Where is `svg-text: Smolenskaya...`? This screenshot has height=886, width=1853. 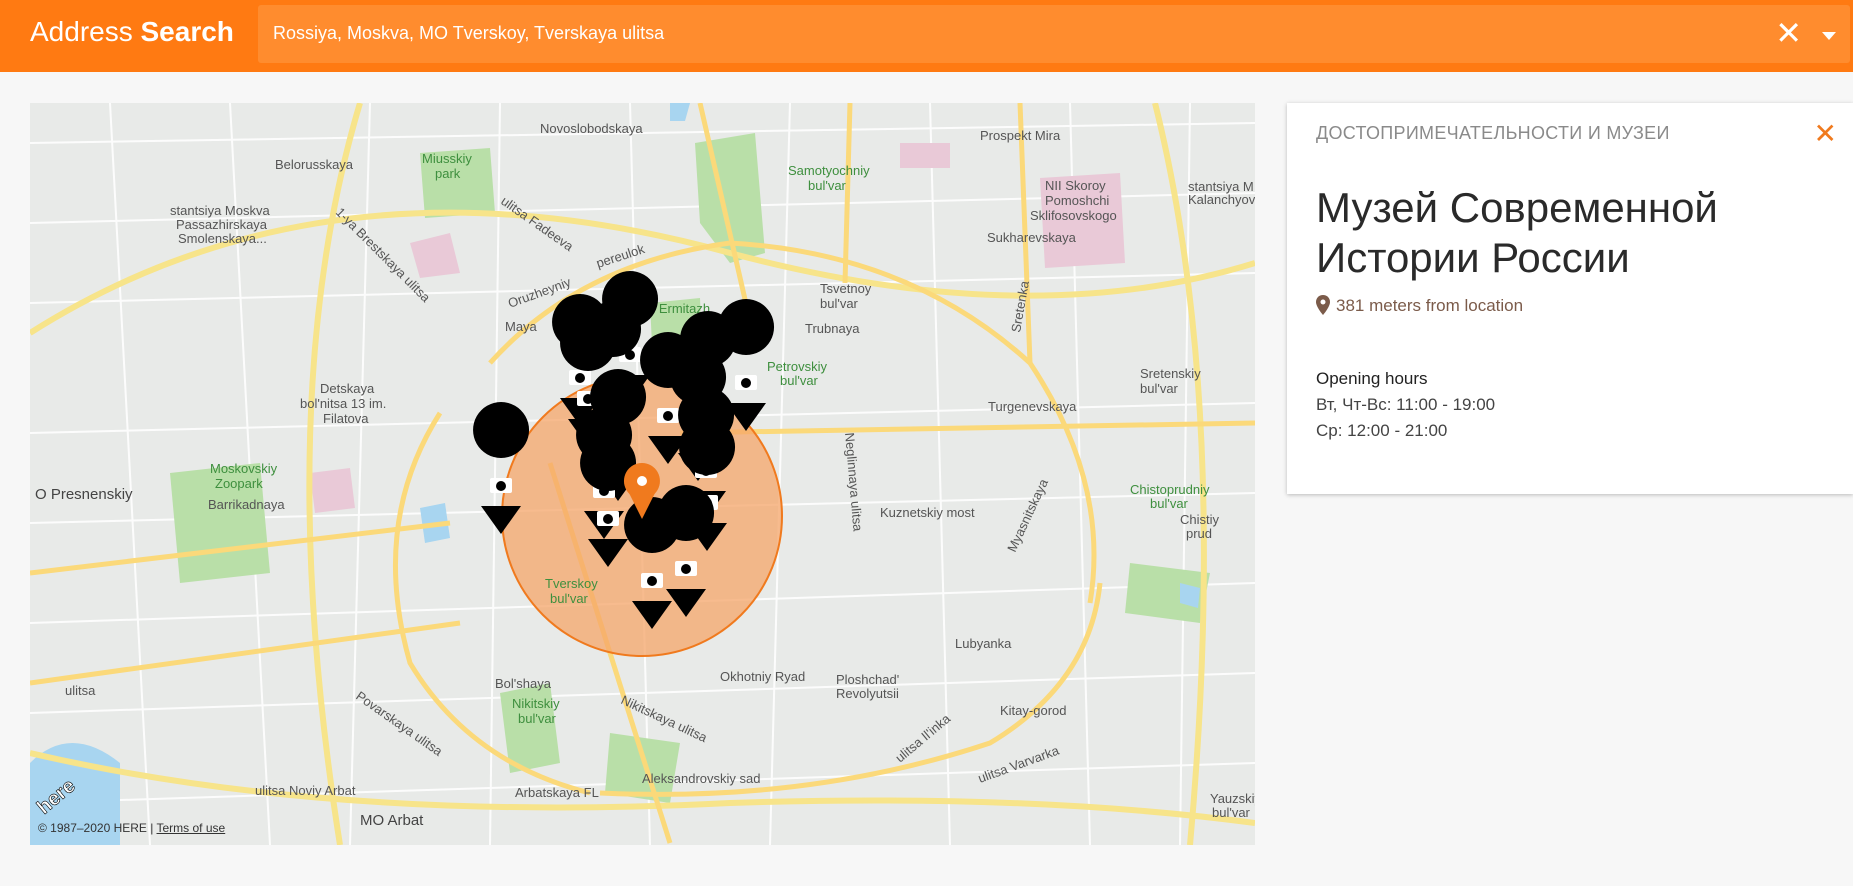
svg-text: Smolenskaya... is located at coordinates (222, 238).